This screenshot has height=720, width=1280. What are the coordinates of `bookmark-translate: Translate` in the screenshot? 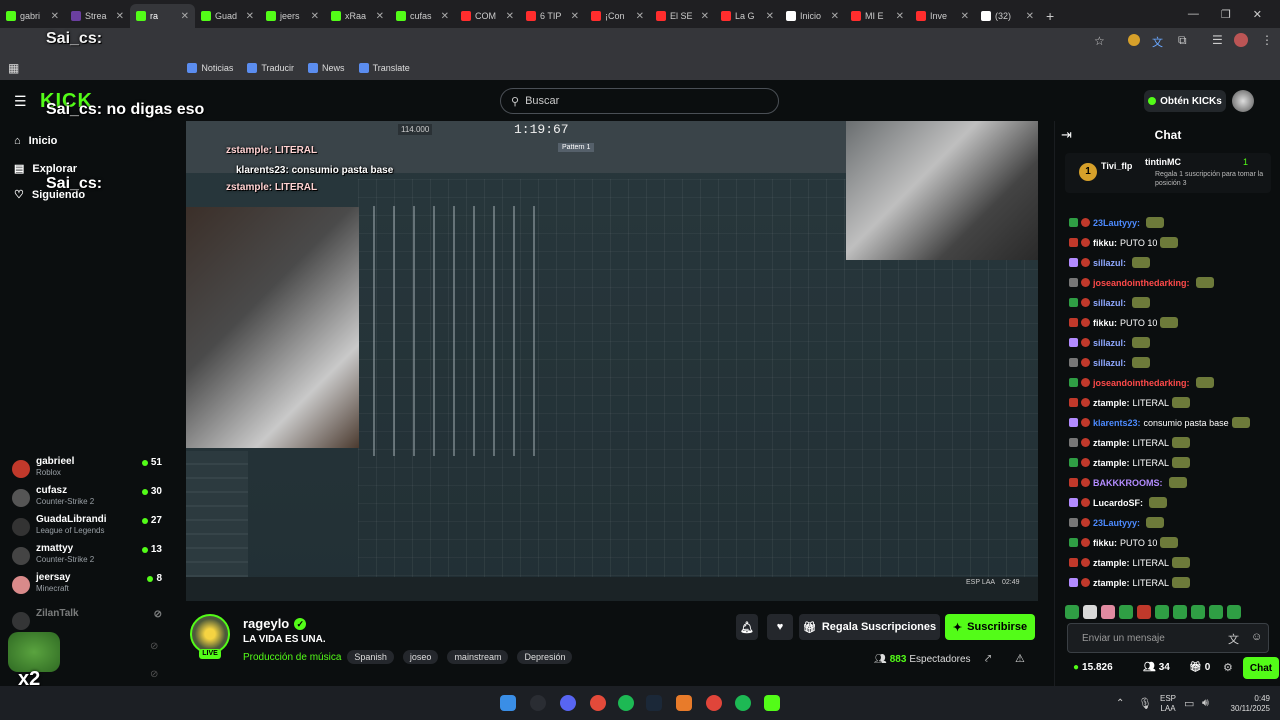 It's located at (384, 67).